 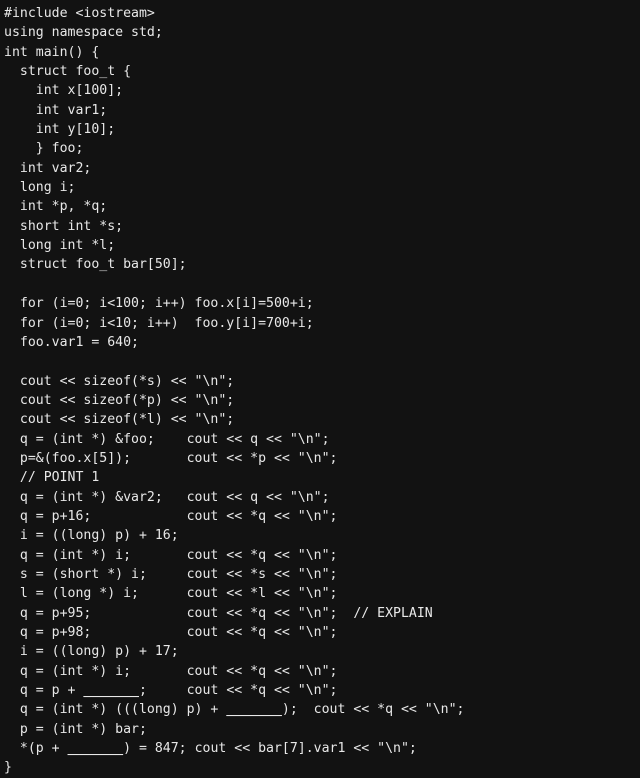 What do you see at coordinates (83, 33) in the screenshot?
I see `code-line: using namespace std;` at bounding box center [83, 33].